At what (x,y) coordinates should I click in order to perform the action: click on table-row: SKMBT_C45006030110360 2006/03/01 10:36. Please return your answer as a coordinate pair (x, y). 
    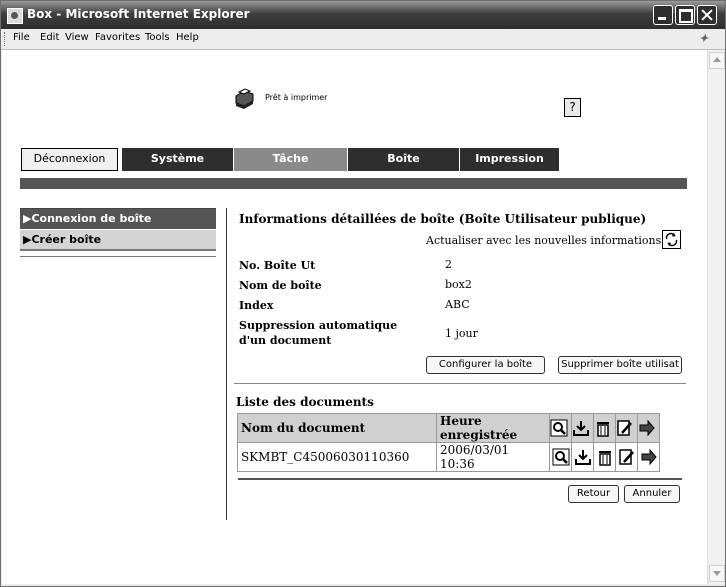
    Looking at the image, I should click on (448, 457).